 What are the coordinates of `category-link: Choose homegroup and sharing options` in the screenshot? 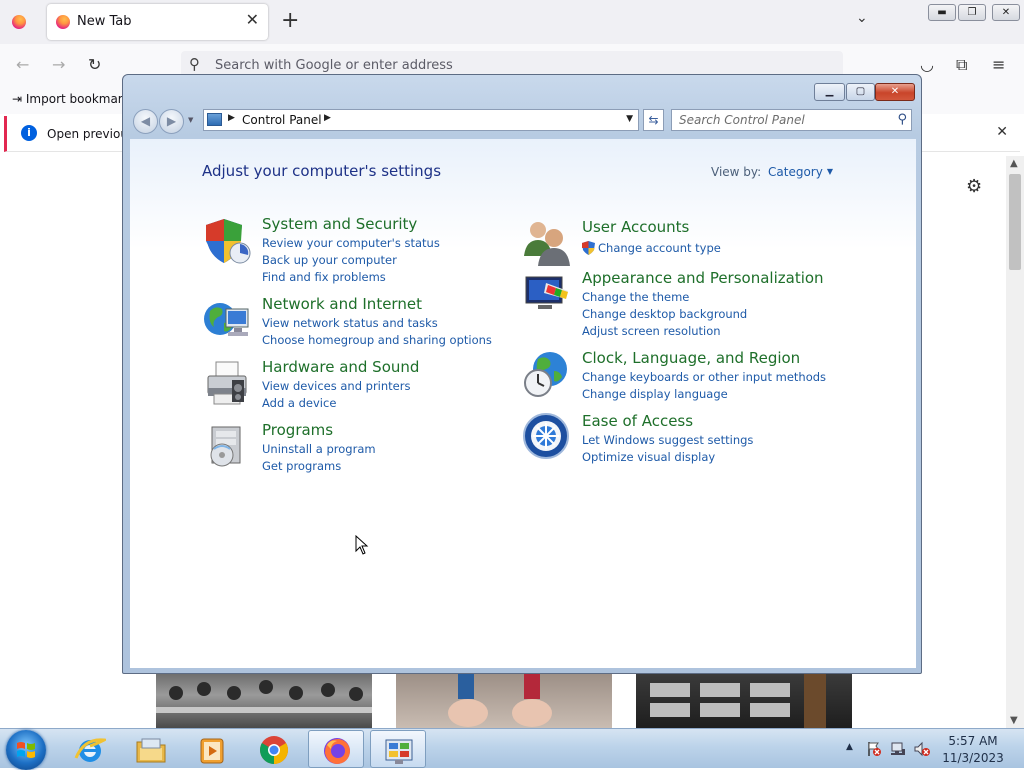 It's located at (377, 340).